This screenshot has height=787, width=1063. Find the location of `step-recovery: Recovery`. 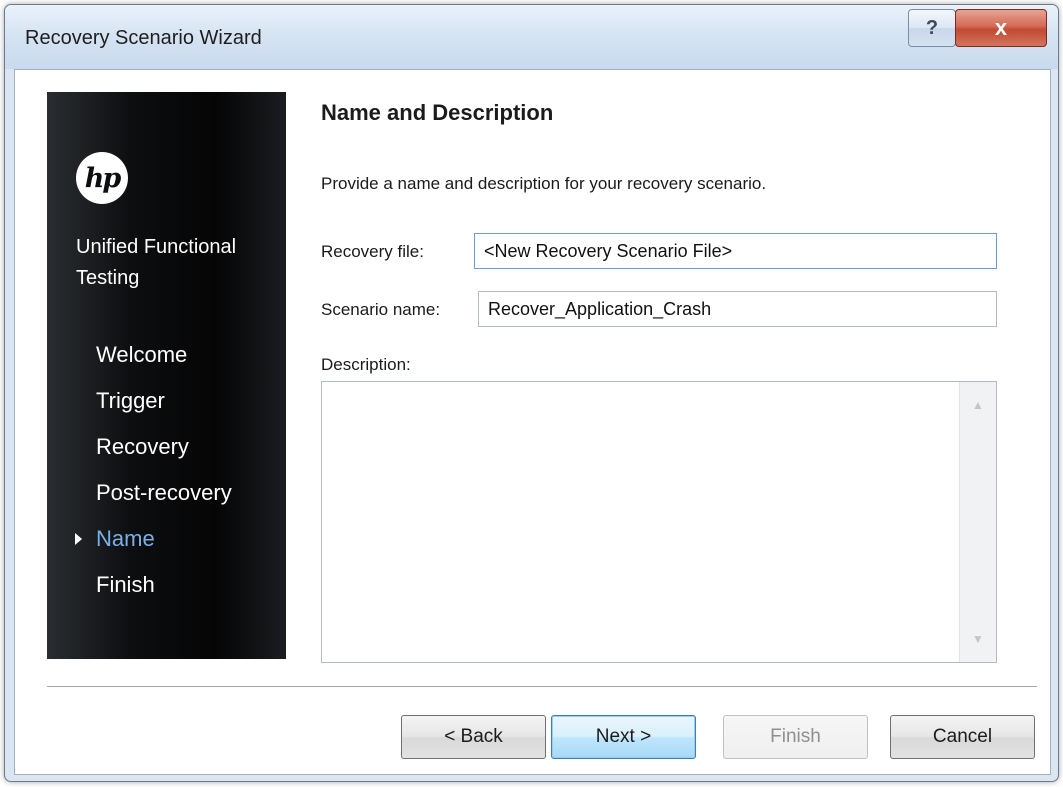

step-recovery: Recovery is located at coordinates (166, 447).